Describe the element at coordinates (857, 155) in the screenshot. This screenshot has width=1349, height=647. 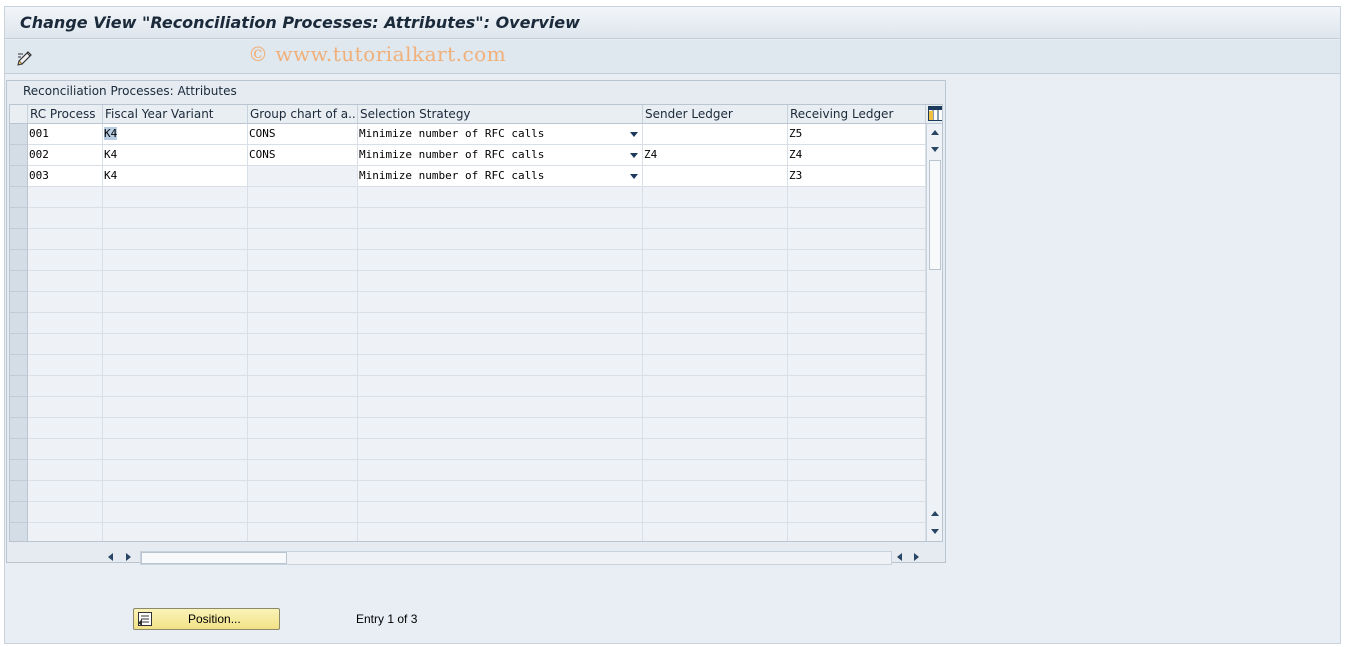
I see `receiving-ledger-cell: Z4` at that location.